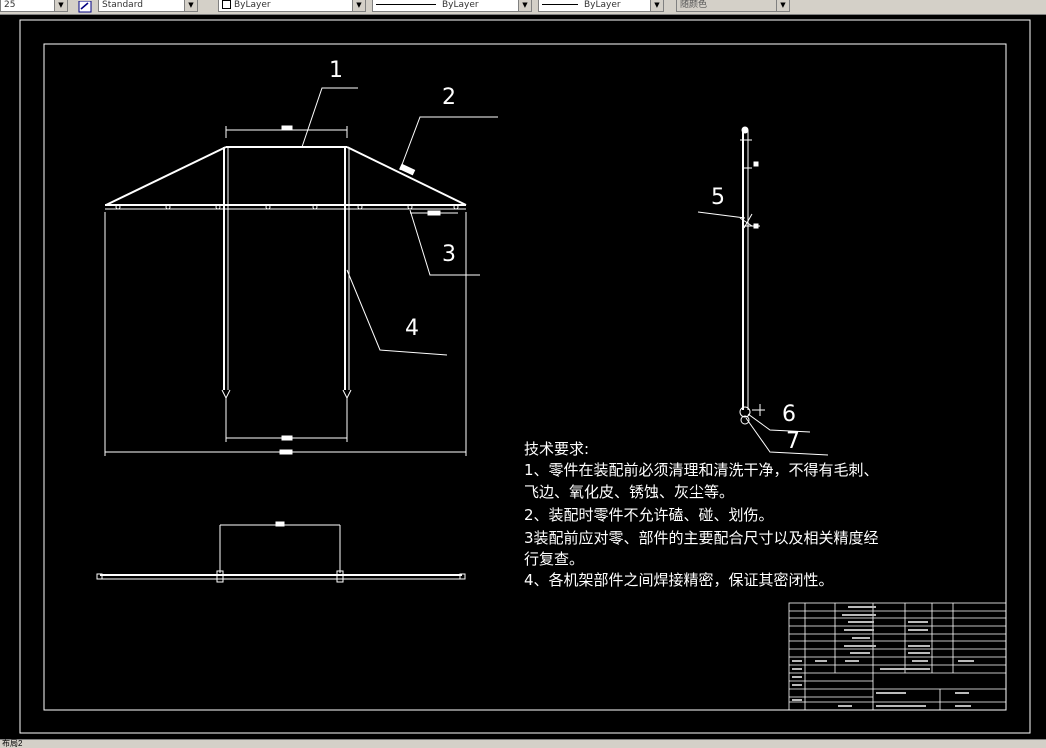 Image resolution: width=1046 pixels, height=748 pixels. Describe the element at coordinates (629, 492) in the screenshot. I see `note-line: 飞边、氧化皮、锈蚀、灰尘等。` at that location.